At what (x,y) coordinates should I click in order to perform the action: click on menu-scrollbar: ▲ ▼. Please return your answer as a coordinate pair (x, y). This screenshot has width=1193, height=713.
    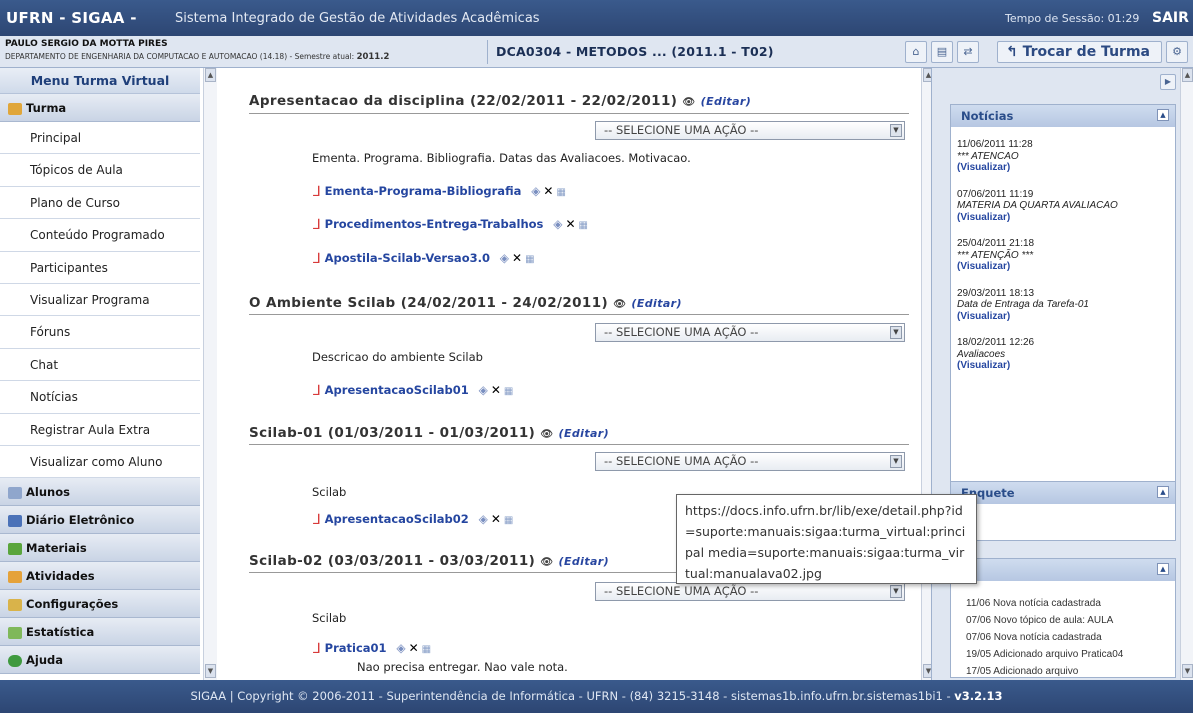
    Looking at the image, I should click on (210, 374).